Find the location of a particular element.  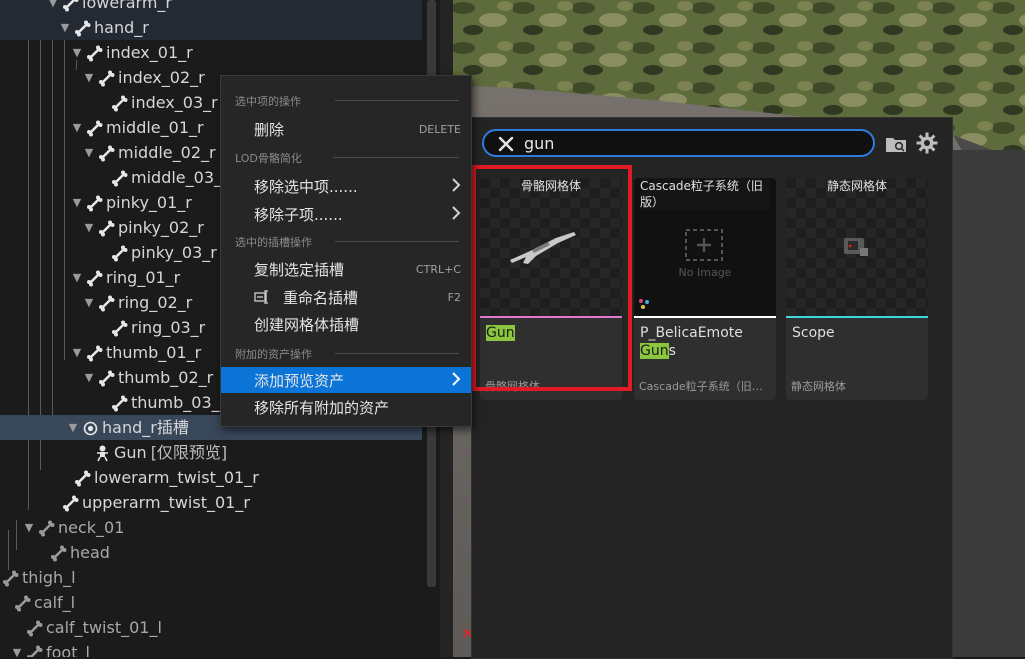

menu-section-selected-actions: 选中项的操作 is located at coordinates (268, 101).